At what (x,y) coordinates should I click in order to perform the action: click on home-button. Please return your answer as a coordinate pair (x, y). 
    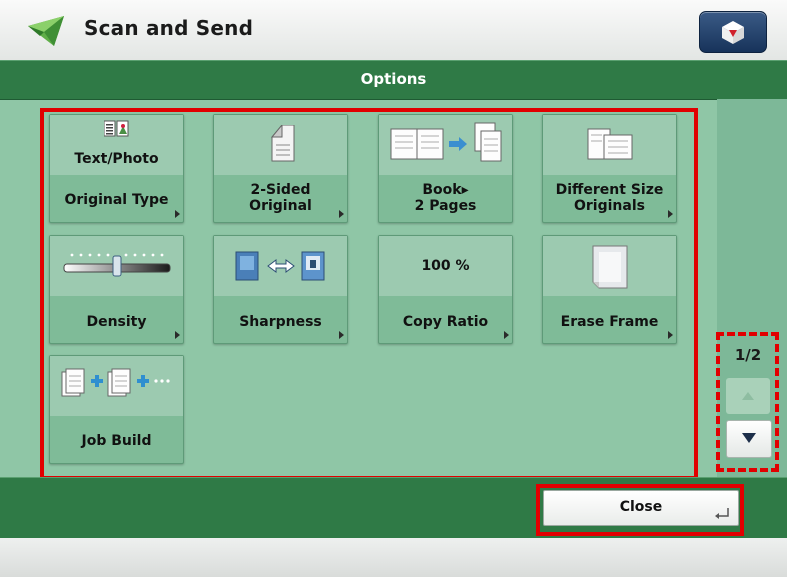
    Looking at the image, I should click on (733, 32).